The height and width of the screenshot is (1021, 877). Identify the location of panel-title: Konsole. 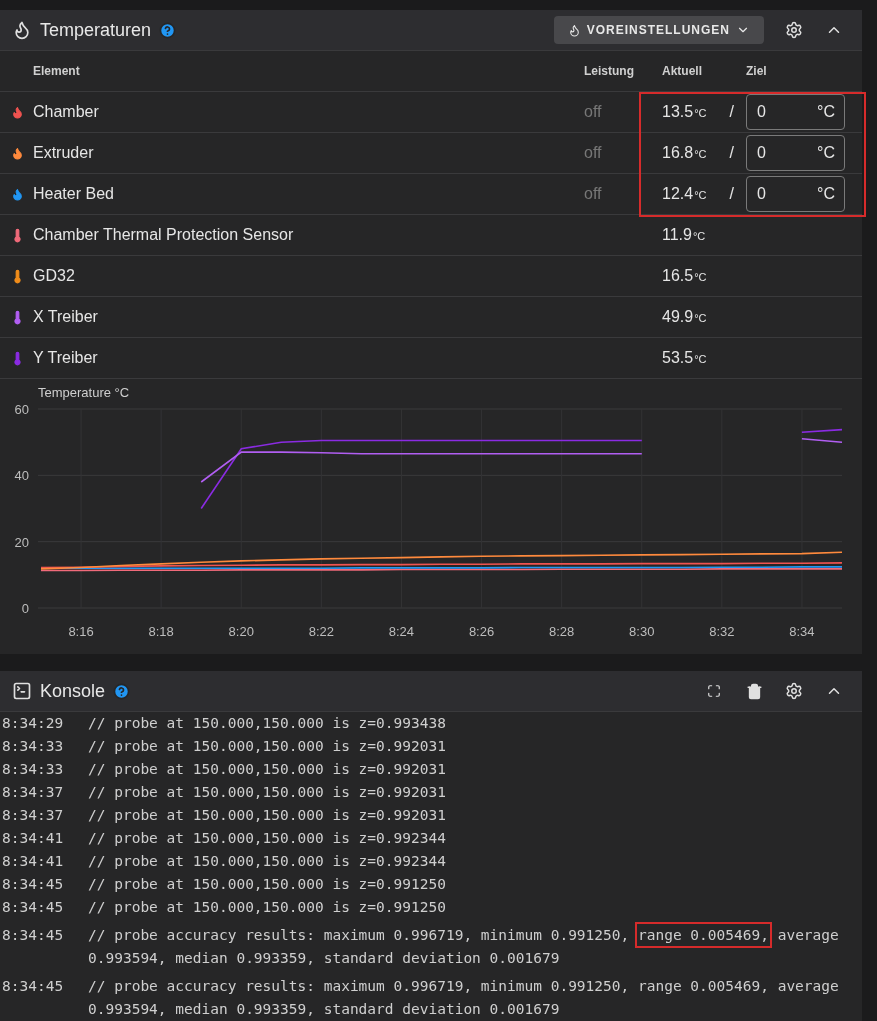
(73, 691).